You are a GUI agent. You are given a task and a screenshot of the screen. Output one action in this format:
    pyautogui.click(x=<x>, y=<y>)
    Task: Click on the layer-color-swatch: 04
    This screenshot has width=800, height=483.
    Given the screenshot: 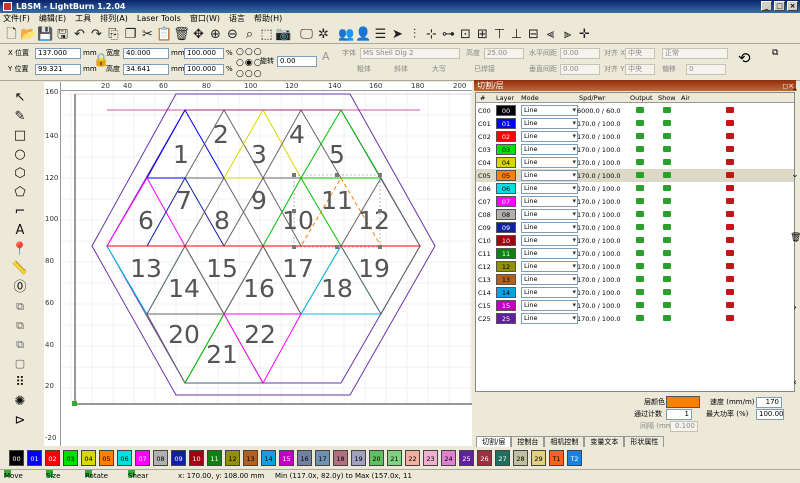 What is the action you would take?
    pyautogui.click(x=506, y=162)
    